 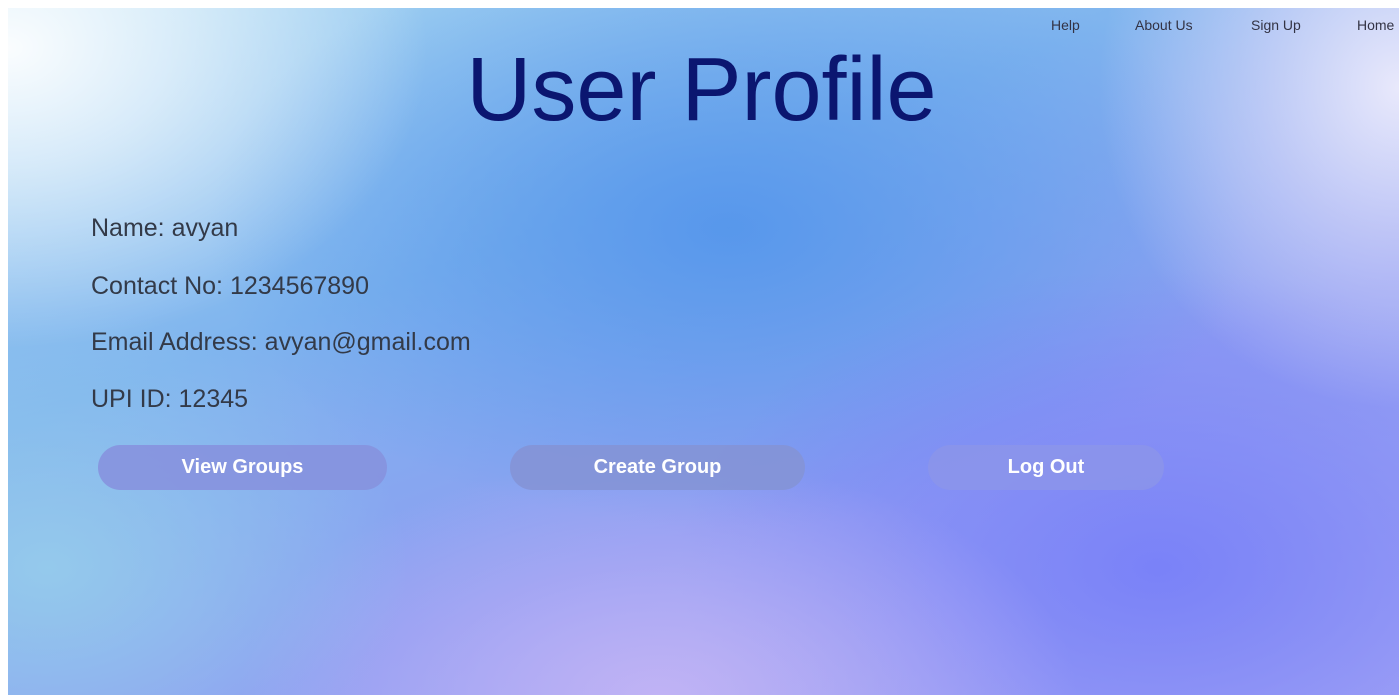 I want to click on view-groups-button: View Groups, so click(x=242, y=467).